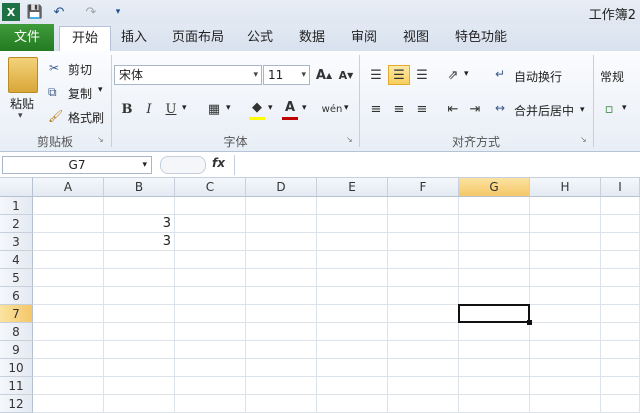  I want to click on align-center-icon: ≡, so click(399, 109).